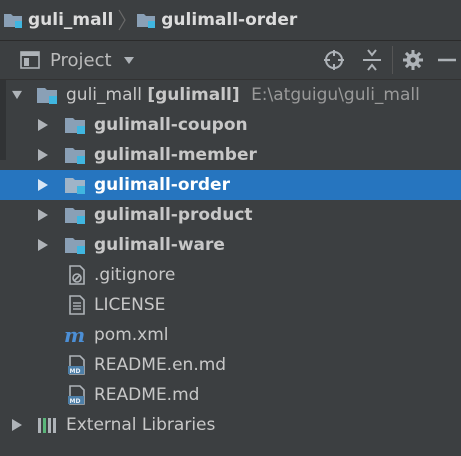  I want to click on toolwindow-actions, so click(391, 60).